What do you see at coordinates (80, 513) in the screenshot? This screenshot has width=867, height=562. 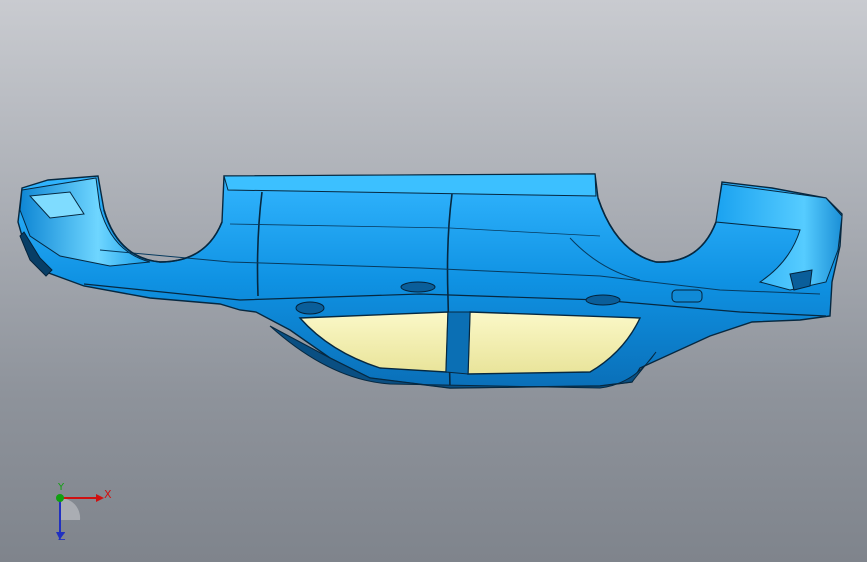 I see `axis-triad: X Y Z` at bounding box center [80, 513].